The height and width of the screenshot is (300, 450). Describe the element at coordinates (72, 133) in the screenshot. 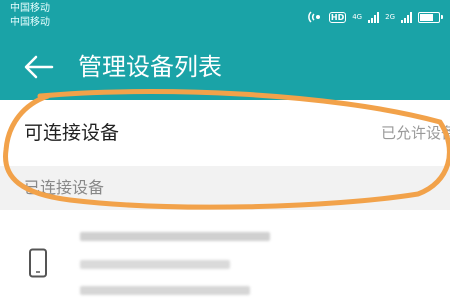

I see `connectable-devices-label: 可连接设备` at that location.